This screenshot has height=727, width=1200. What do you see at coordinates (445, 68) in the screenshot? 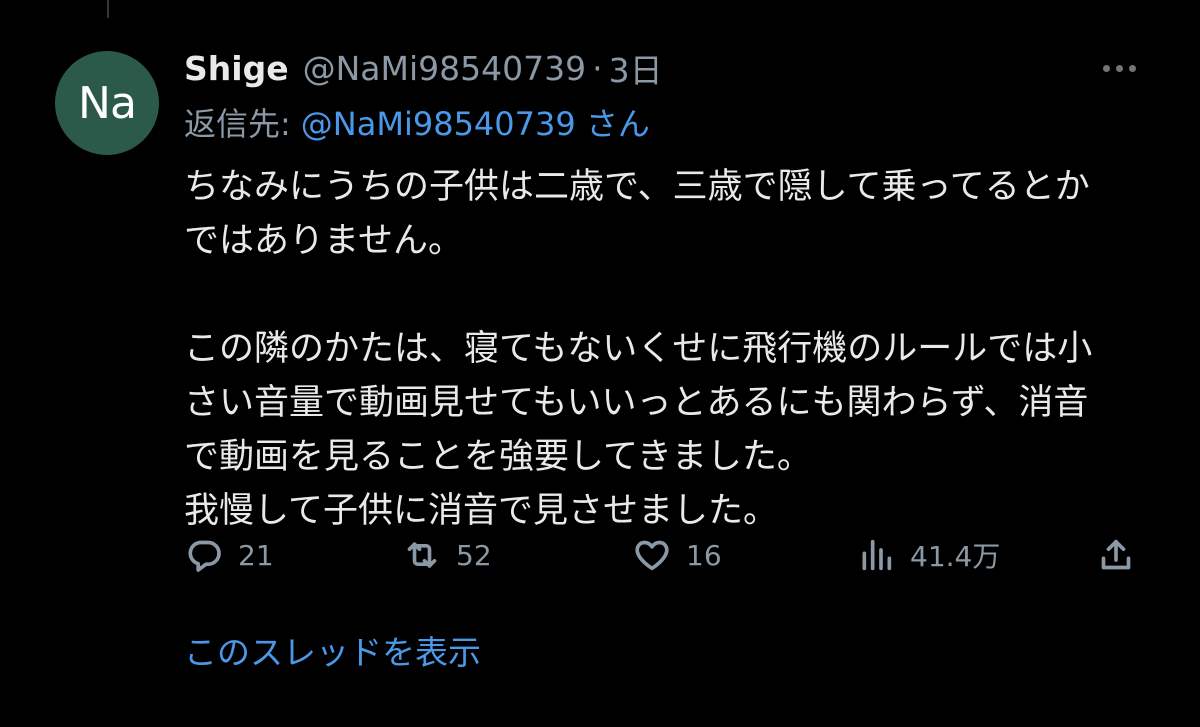
I see `user-handle: @NaMi98540739` at bounding box center [445, 68].